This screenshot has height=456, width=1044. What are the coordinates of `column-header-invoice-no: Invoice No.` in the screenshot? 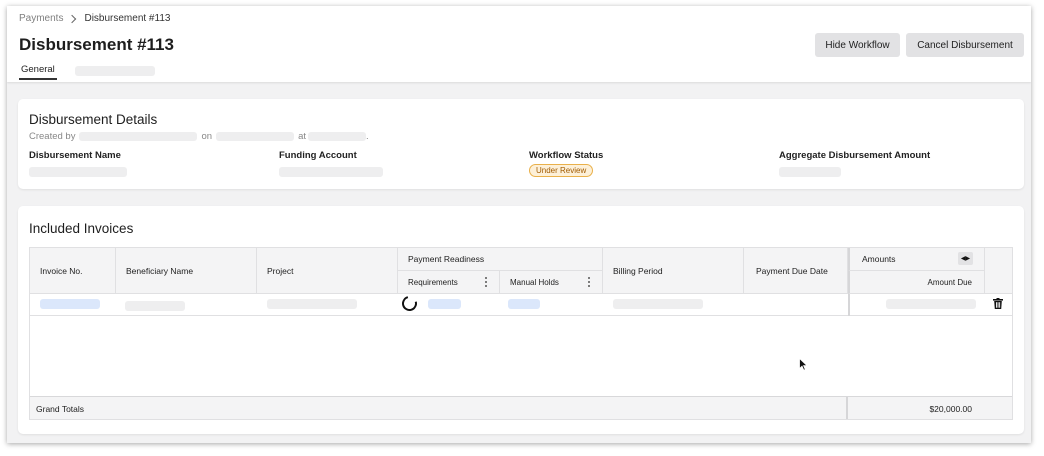 It's located at (73, 271).